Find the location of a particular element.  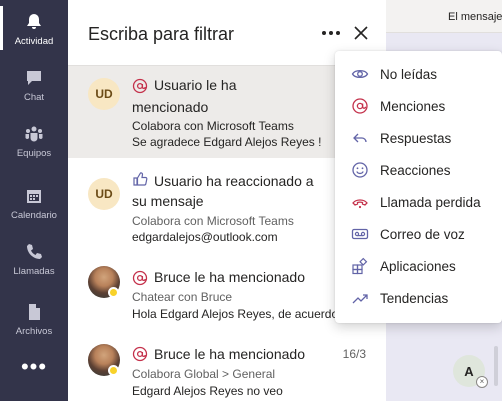

close-button is located at coordinates (361, 33).